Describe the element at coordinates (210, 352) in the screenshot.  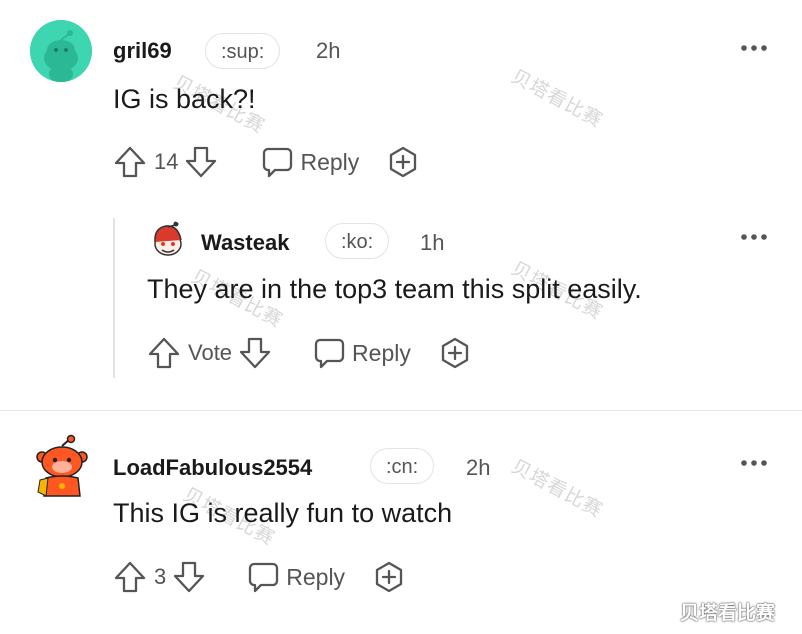
I see `vote-count: Vote` at that location.